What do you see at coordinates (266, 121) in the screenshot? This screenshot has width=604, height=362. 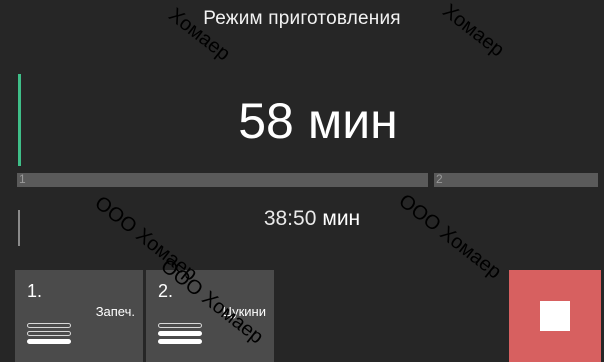 I see `main-timer-value: 58` at bounding box center [266, 121].